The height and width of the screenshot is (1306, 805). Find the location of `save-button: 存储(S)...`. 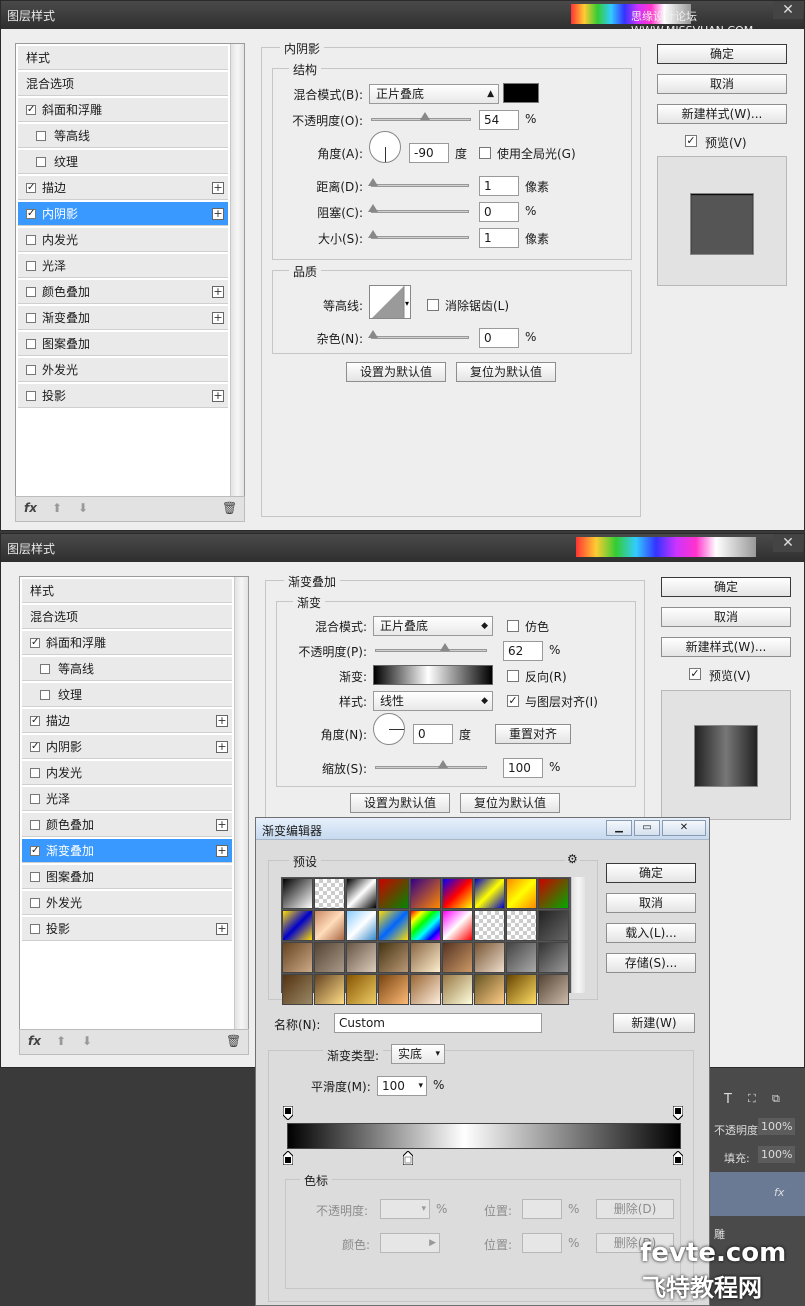

save-button: 存储(S)... is located at coordinates (651, 963).